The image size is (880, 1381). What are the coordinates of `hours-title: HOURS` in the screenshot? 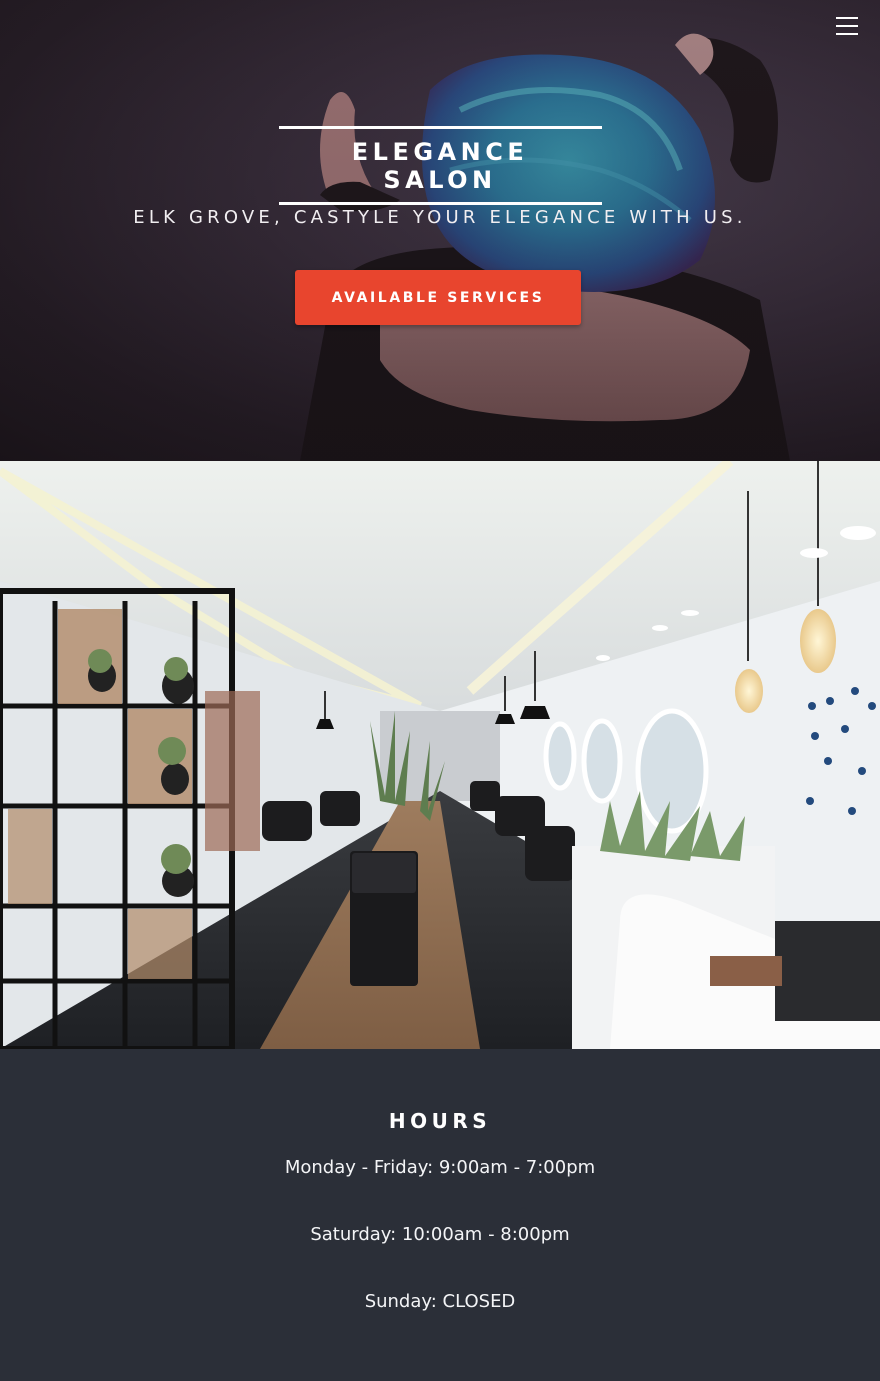 It's located at (440, 1121).